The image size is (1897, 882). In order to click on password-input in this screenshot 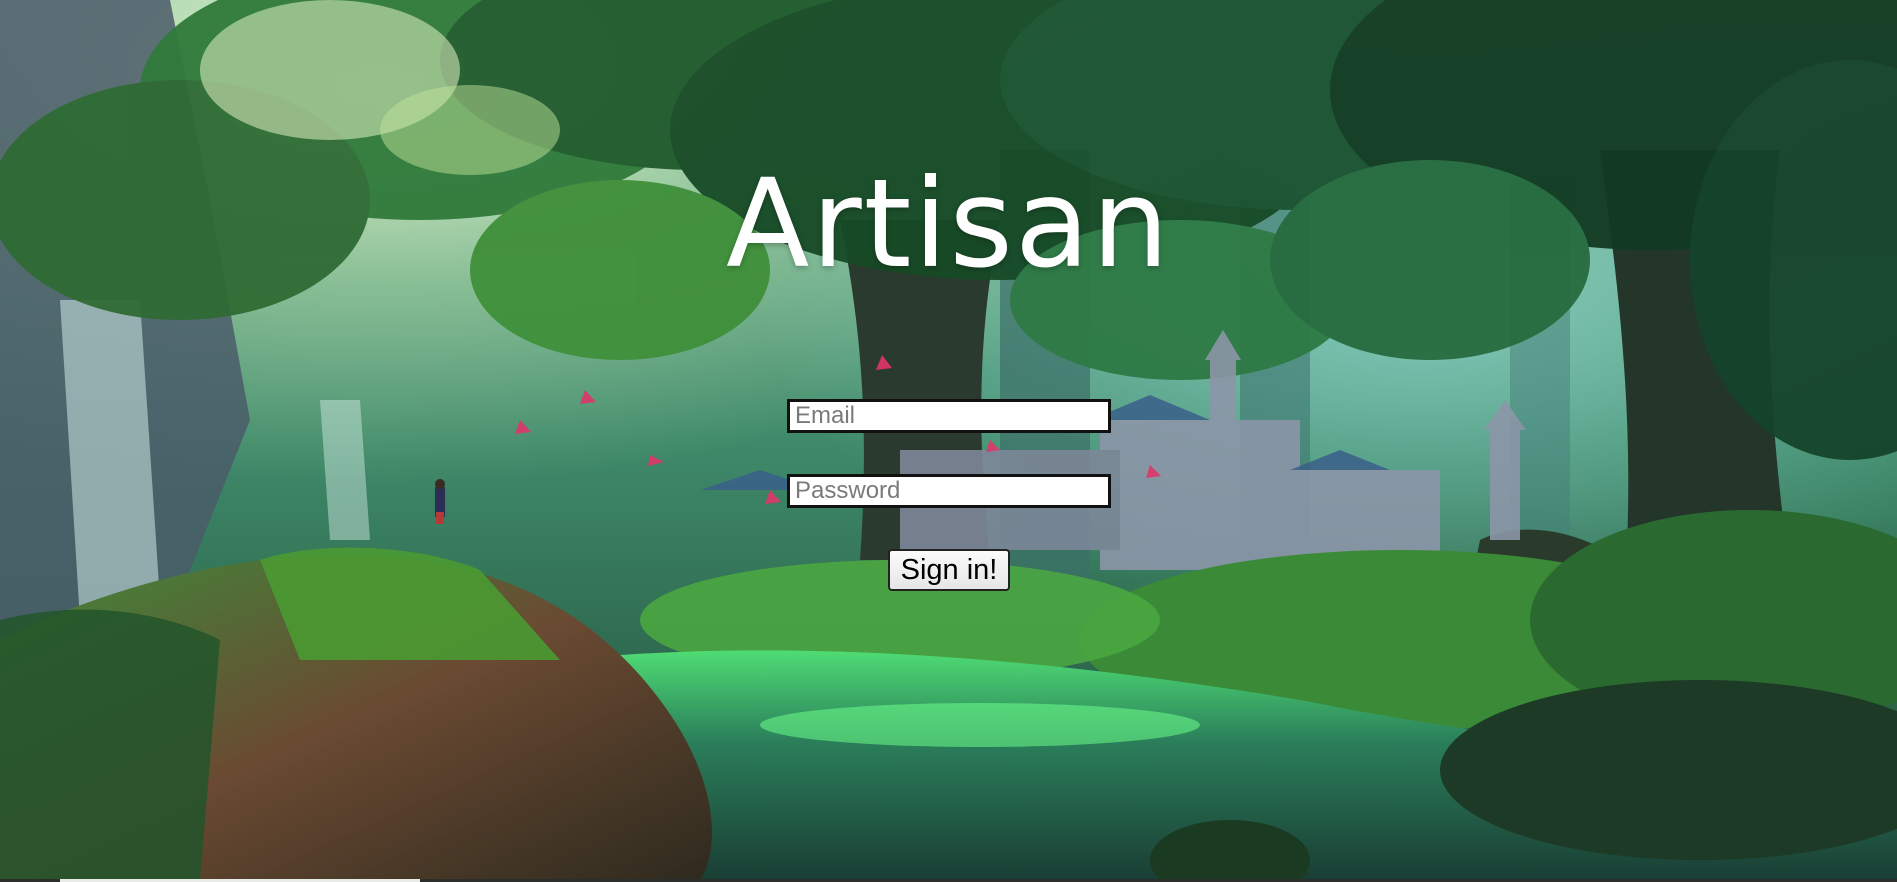, I will do `click(949, 491)`.